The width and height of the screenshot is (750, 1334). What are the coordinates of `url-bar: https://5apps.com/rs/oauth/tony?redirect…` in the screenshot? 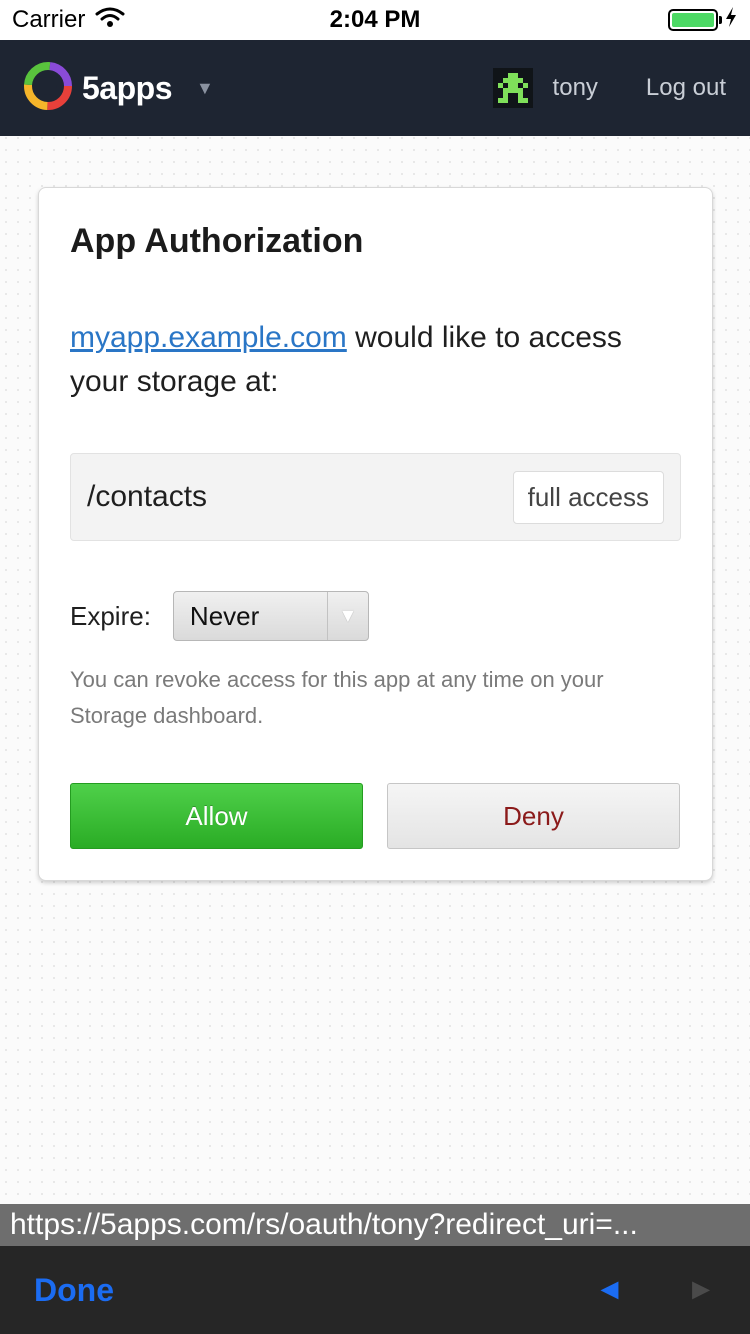 It's located at (375, 1225).